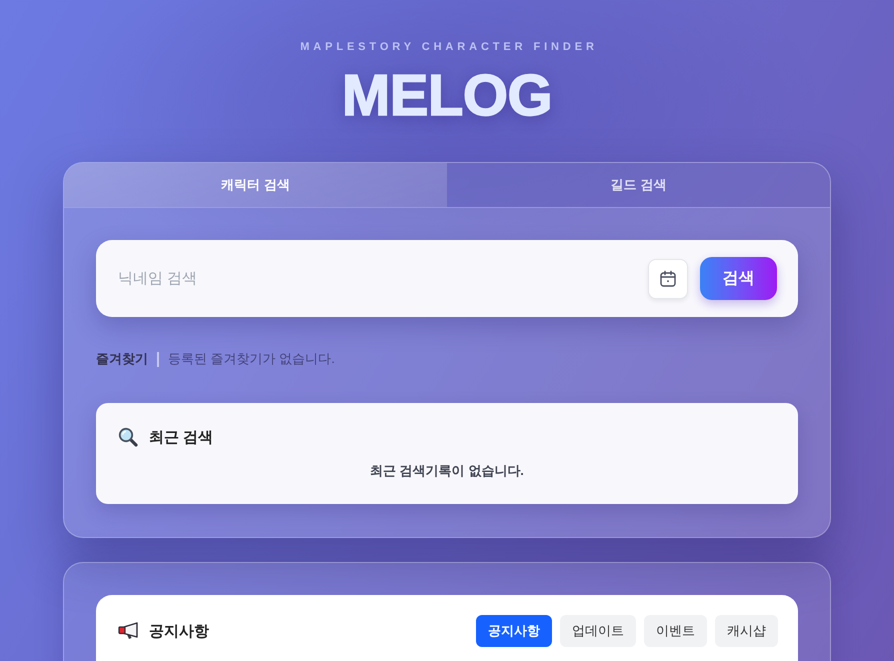 Image resolution: width=894 pixels, height=661 pixels. I want to click on search-tab: 캐릭터 검색, so click(255, 185).